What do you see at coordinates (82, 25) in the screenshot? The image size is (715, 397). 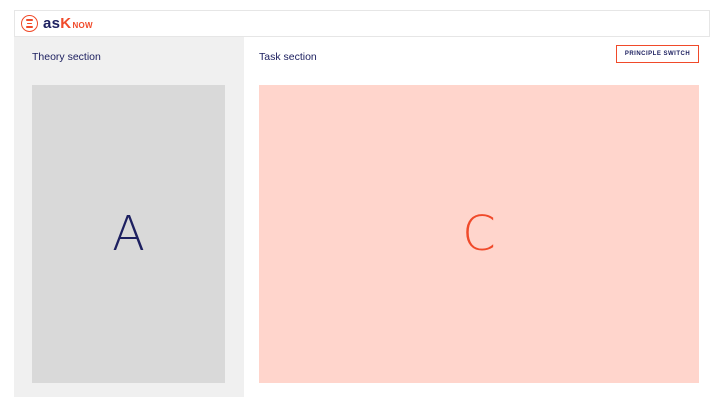 I see `logo-now: NOW` at bounding box center [82, 25].